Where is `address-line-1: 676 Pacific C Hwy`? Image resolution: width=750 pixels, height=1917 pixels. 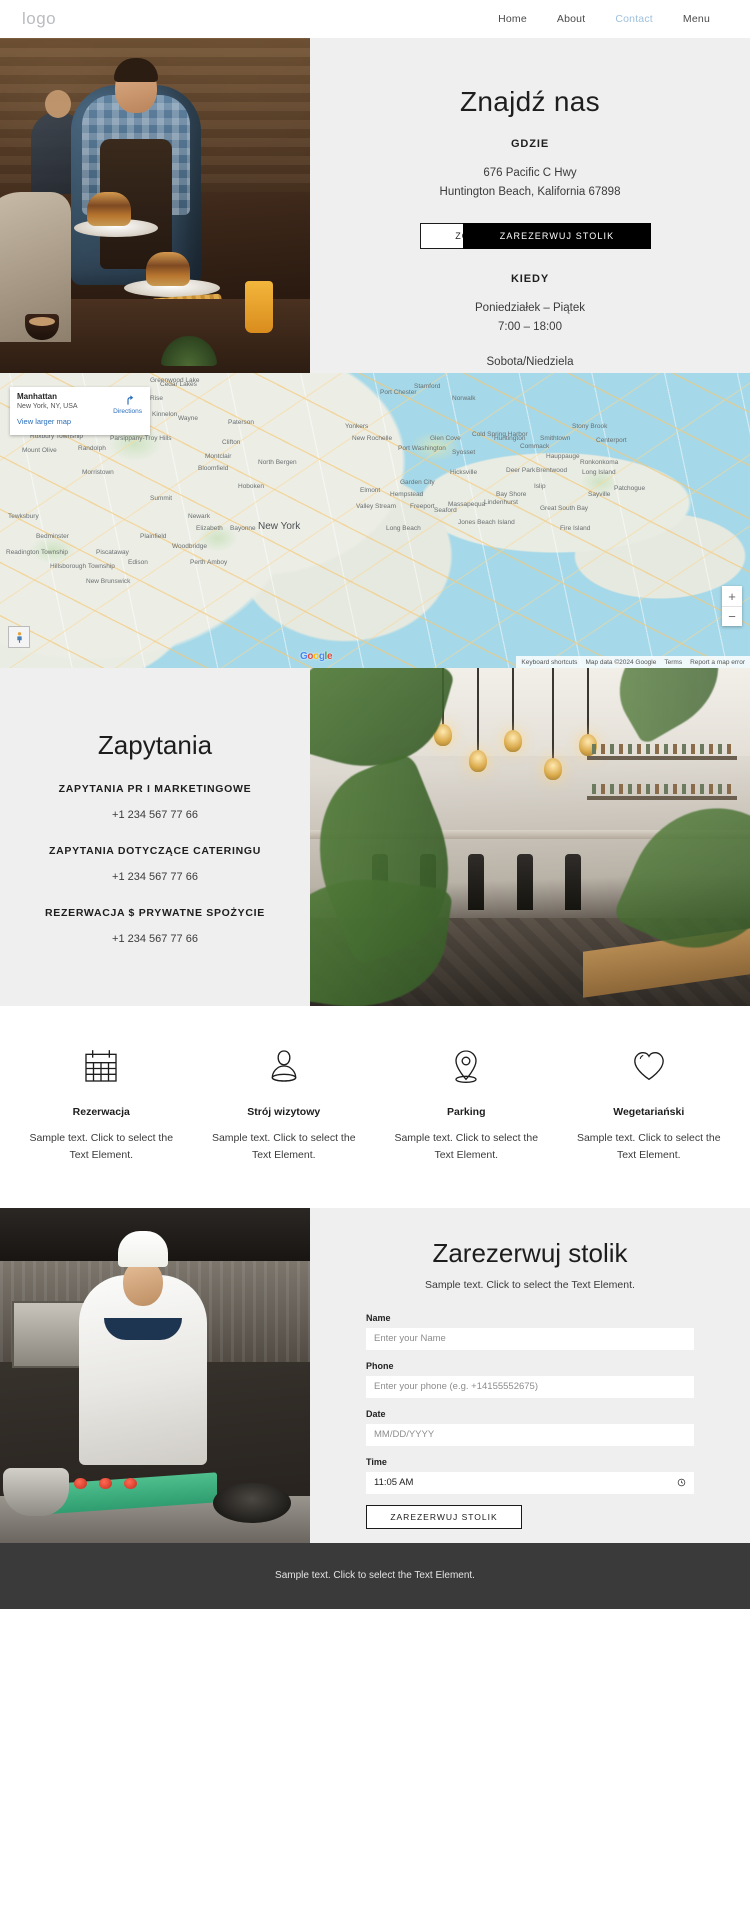
address-line-1: 676 Pacific C Hwy is located at coordinates (530, 173).